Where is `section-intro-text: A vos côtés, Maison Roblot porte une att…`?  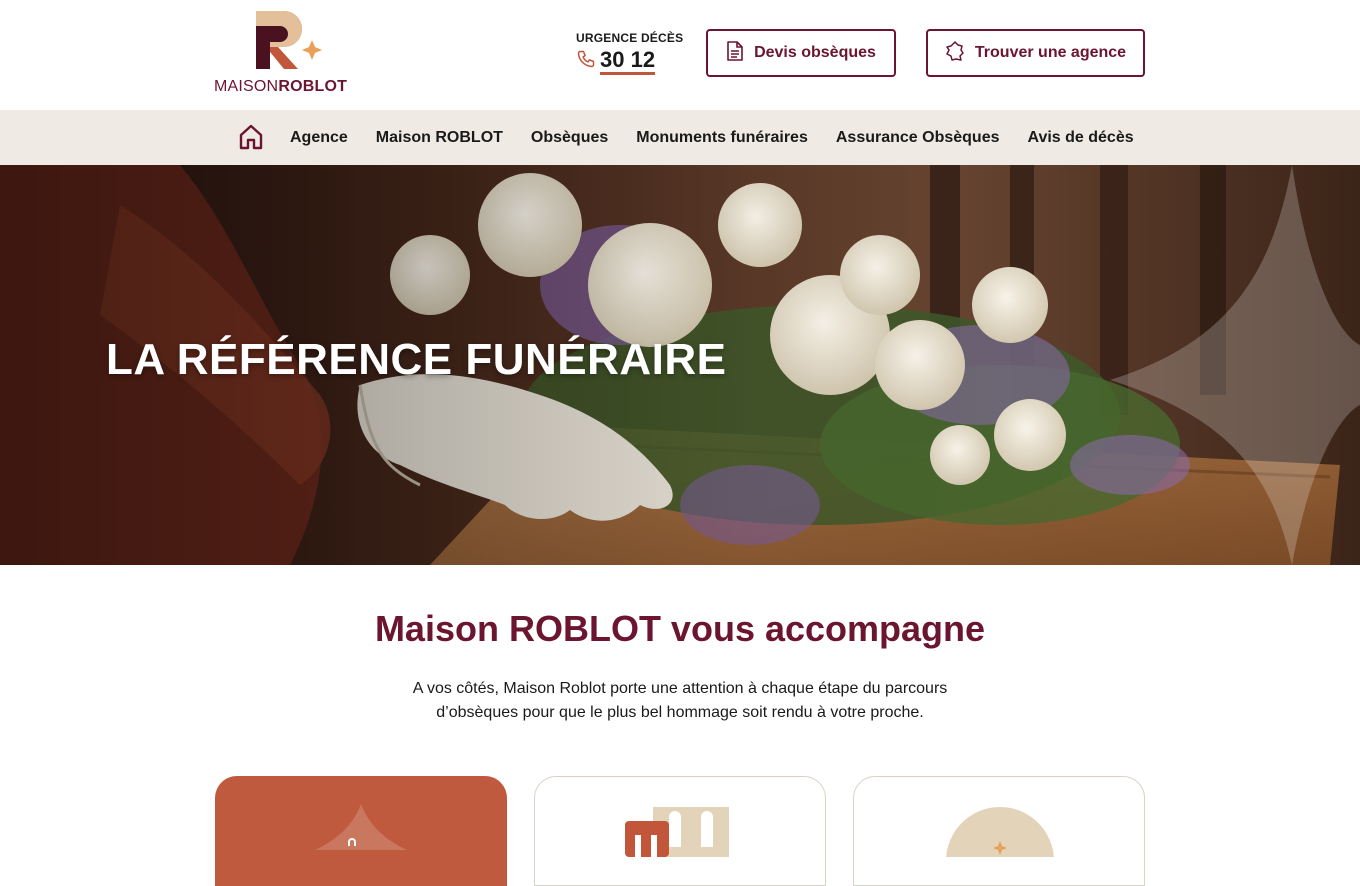 section-intro-text: A vos côtés, Maison Roblot porte une att… is located at coordinates (680, 700).